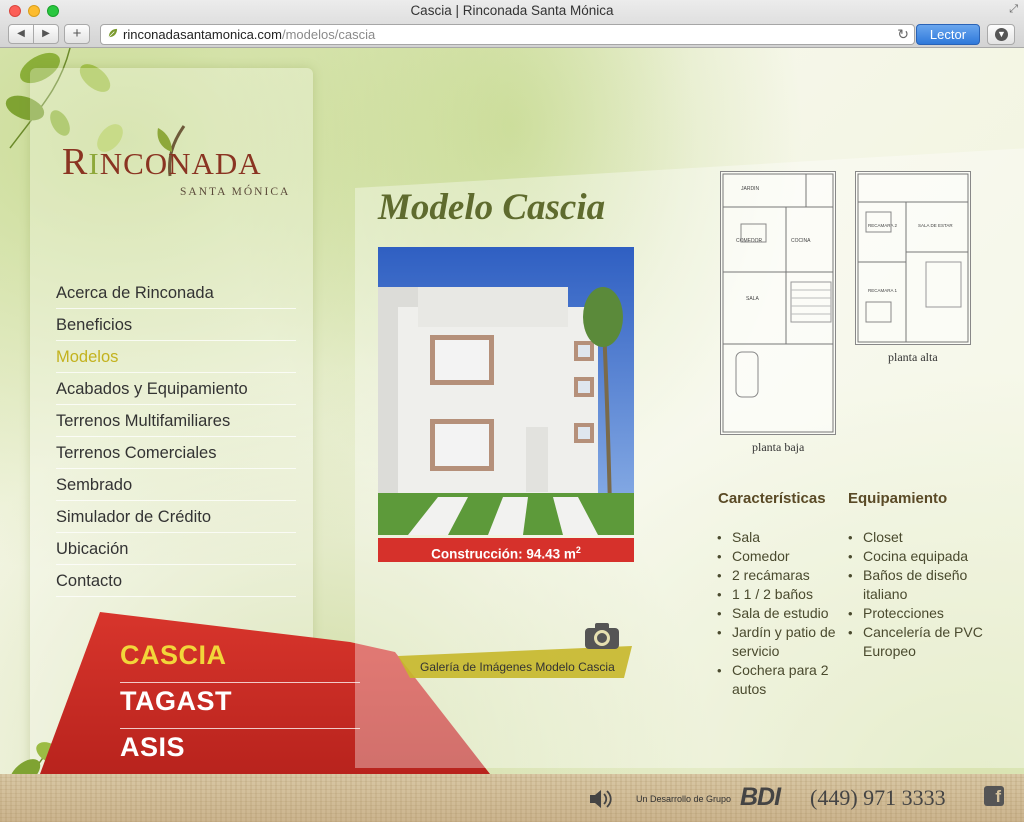 The width and height of the screenshot is (1024, 822). I want to click on equipment-item: Baños de diseño italiano, so click(917, 585).